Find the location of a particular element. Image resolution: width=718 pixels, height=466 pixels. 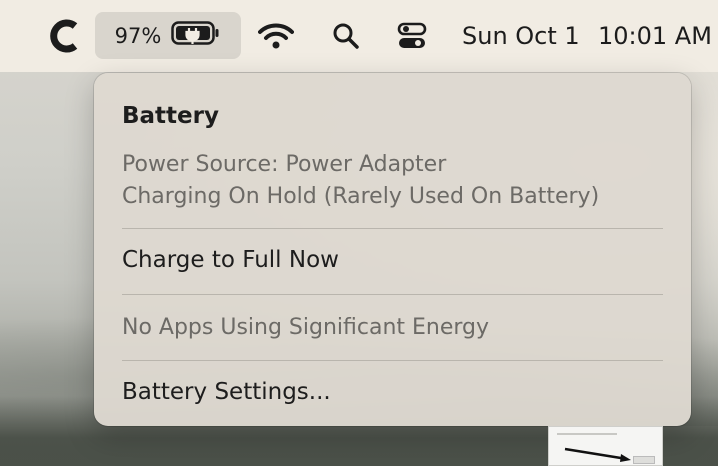

energy-usage-status: No Apps Using Significant Energy is located at coordinates (306, 327).